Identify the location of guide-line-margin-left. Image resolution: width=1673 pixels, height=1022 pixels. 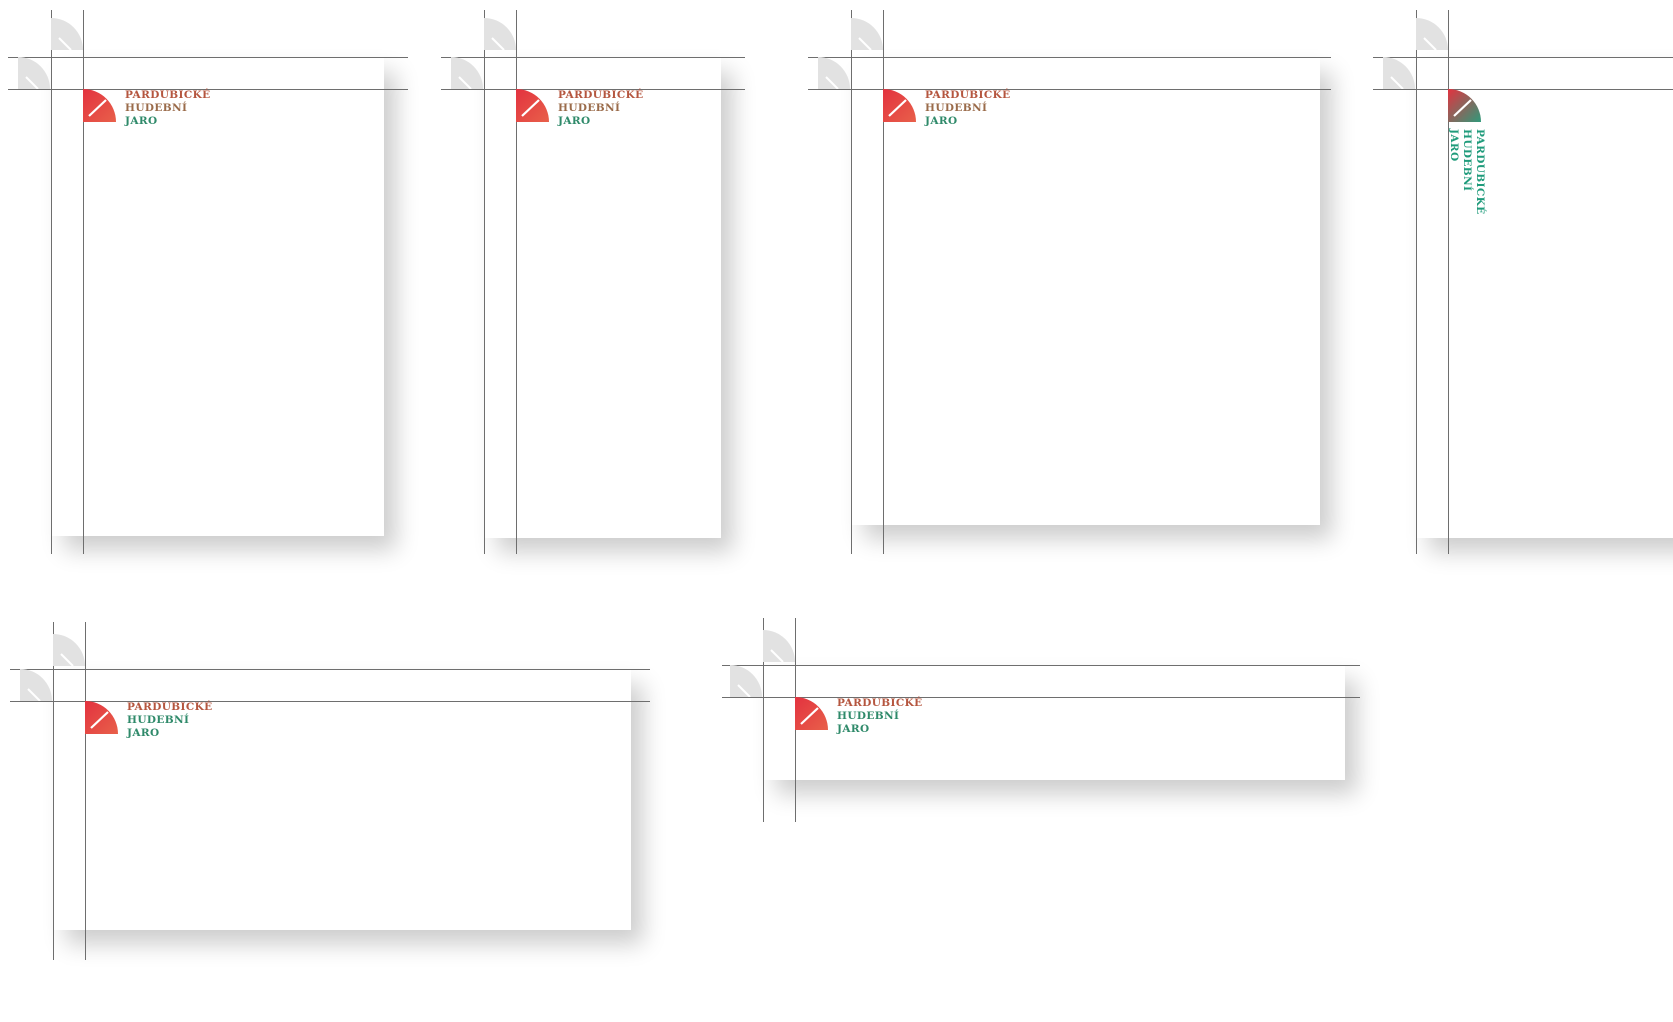
(85, 791).